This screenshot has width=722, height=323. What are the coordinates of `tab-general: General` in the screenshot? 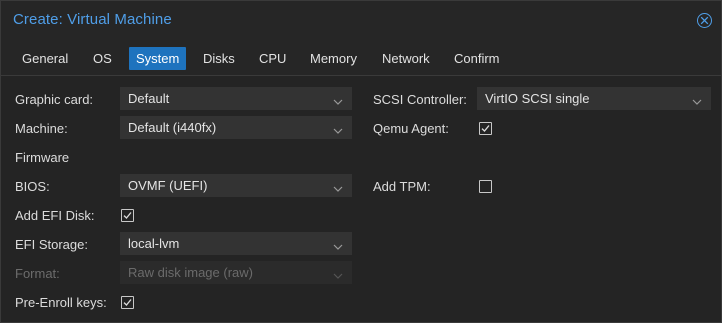 It's located at (45, 58).